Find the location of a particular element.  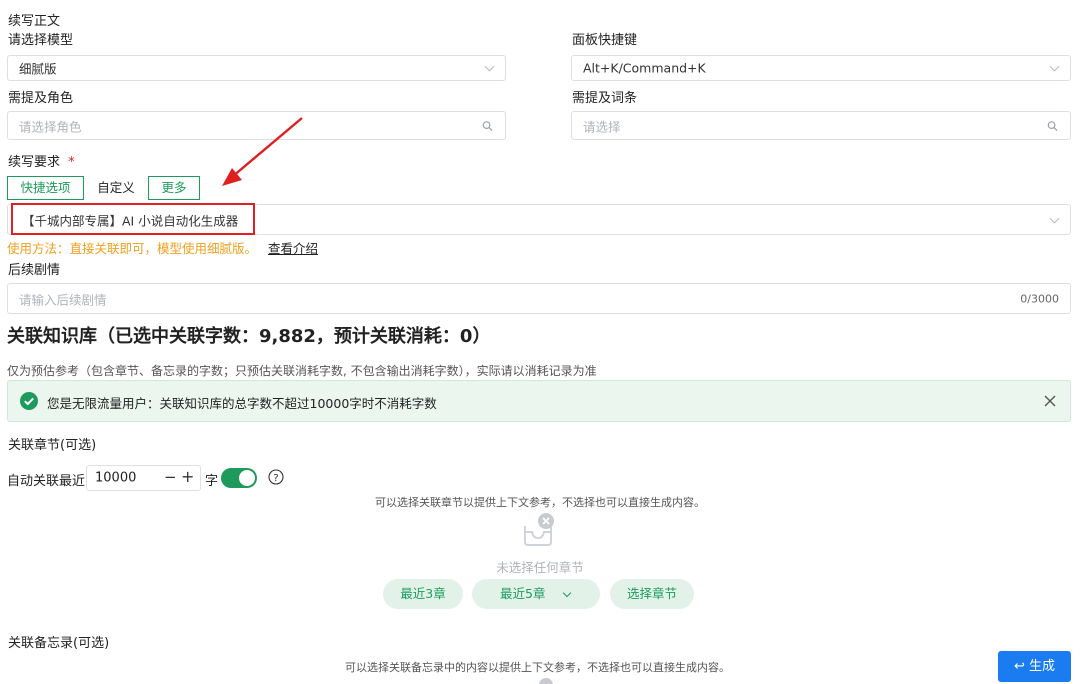

required-mark: * is located at coordinates (71, 162).